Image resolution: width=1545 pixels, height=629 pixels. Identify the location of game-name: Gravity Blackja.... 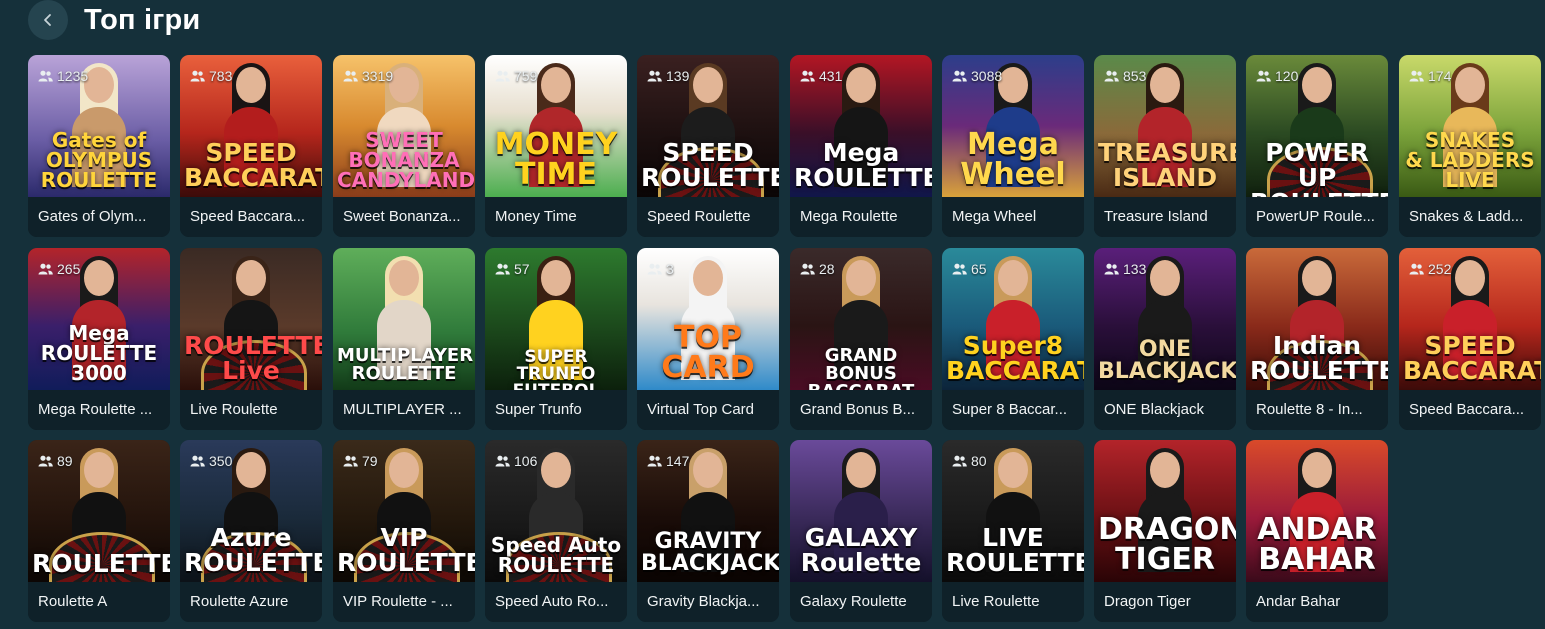
(708, 602).